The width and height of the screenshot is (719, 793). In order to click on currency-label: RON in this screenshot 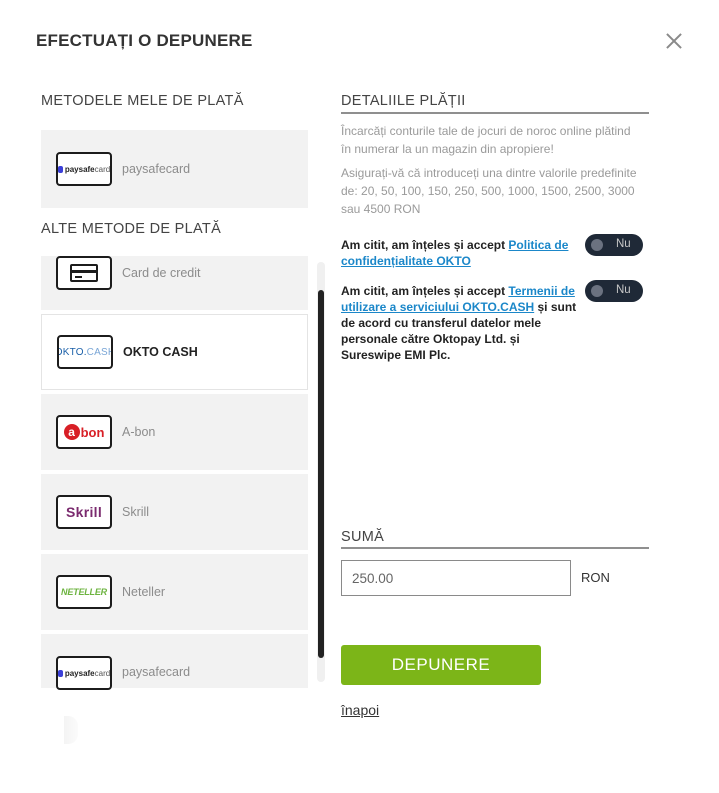, I will do `click(595, 577)`.